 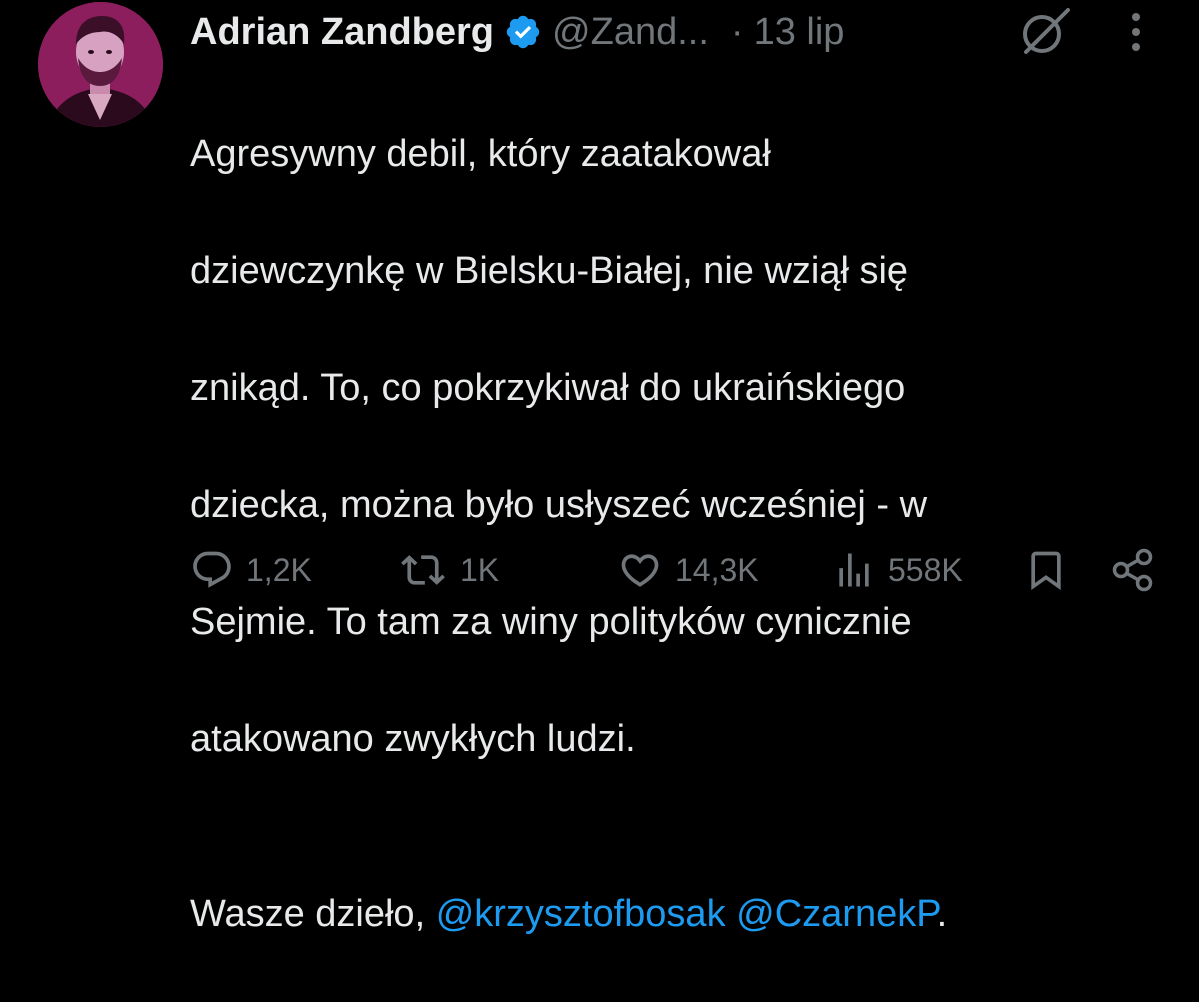 I want to click on like-button: 14,3K, so click(x=688, y=570).